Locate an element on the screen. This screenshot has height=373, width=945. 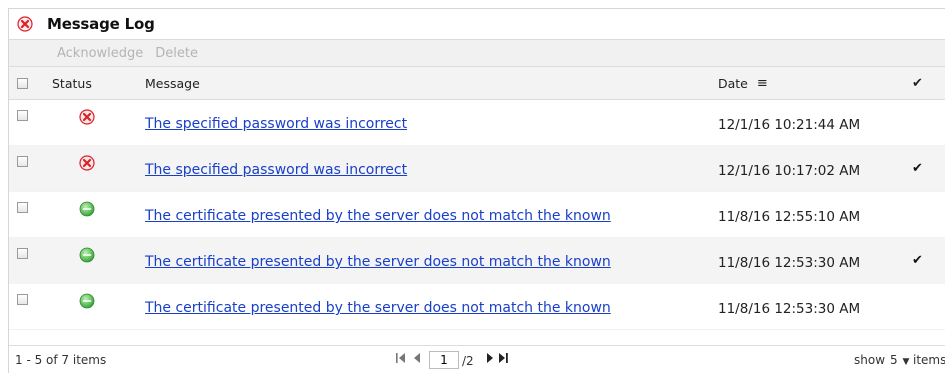
items-summary: 1 - 5 of 7 items is located at coordinates (61, 360).